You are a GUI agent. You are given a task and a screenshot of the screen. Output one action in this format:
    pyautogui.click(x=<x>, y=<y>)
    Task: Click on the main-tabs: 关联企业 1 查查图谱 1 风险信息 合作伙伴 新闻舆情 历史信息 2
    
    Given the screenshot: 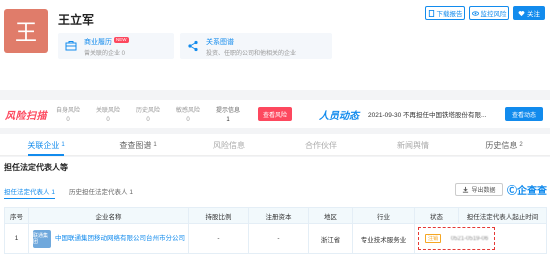 What is the action you would take?
    pyautogui.click(x=275, y=145)
    